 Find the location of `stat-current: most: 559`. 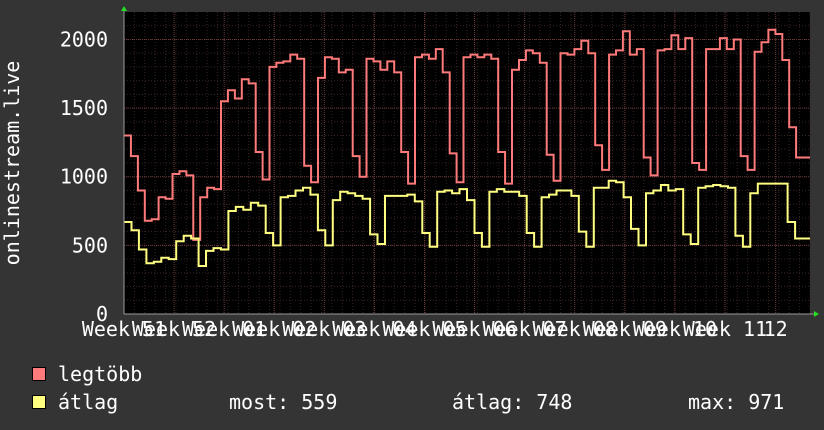

stat-current: most: 559 is located at coordinates (283, 402).